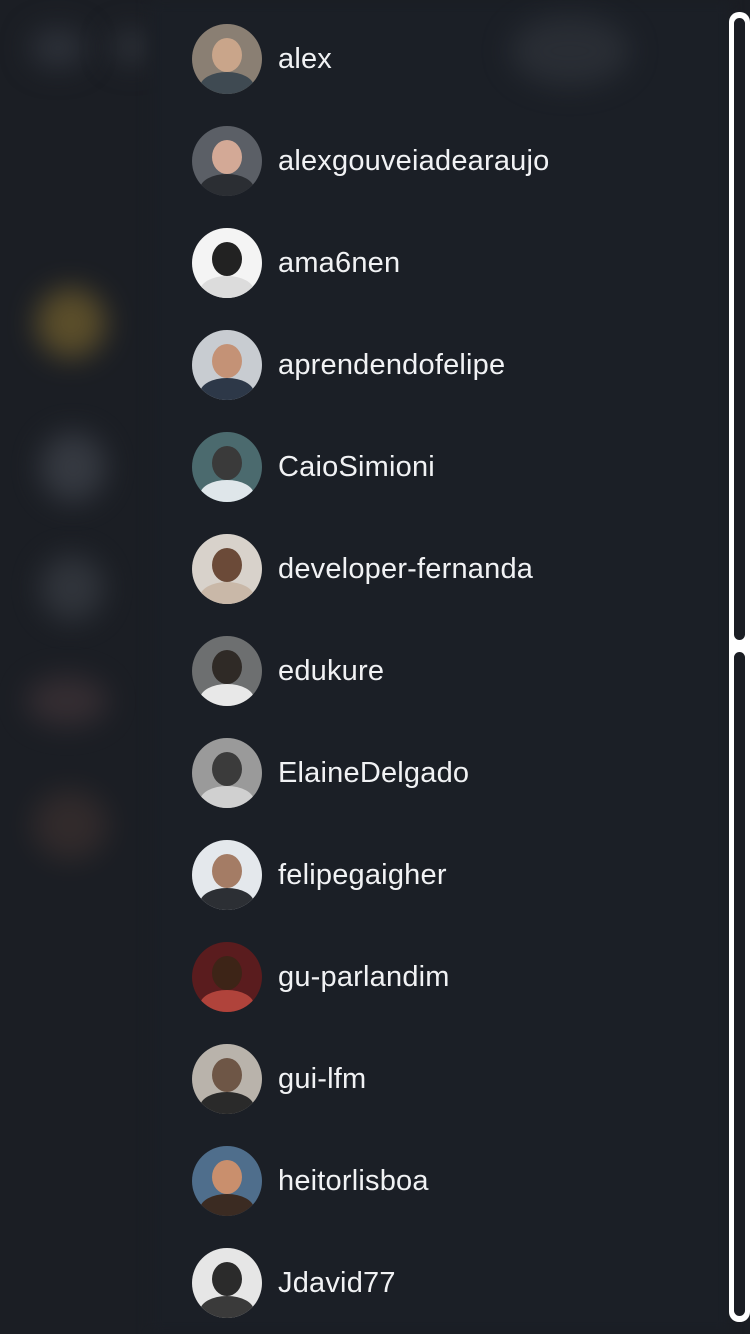 Image resolution: width=750 pixels, height=1334 pixels. I want to click on list-item: heitorlisboa, so click(310, 1181).